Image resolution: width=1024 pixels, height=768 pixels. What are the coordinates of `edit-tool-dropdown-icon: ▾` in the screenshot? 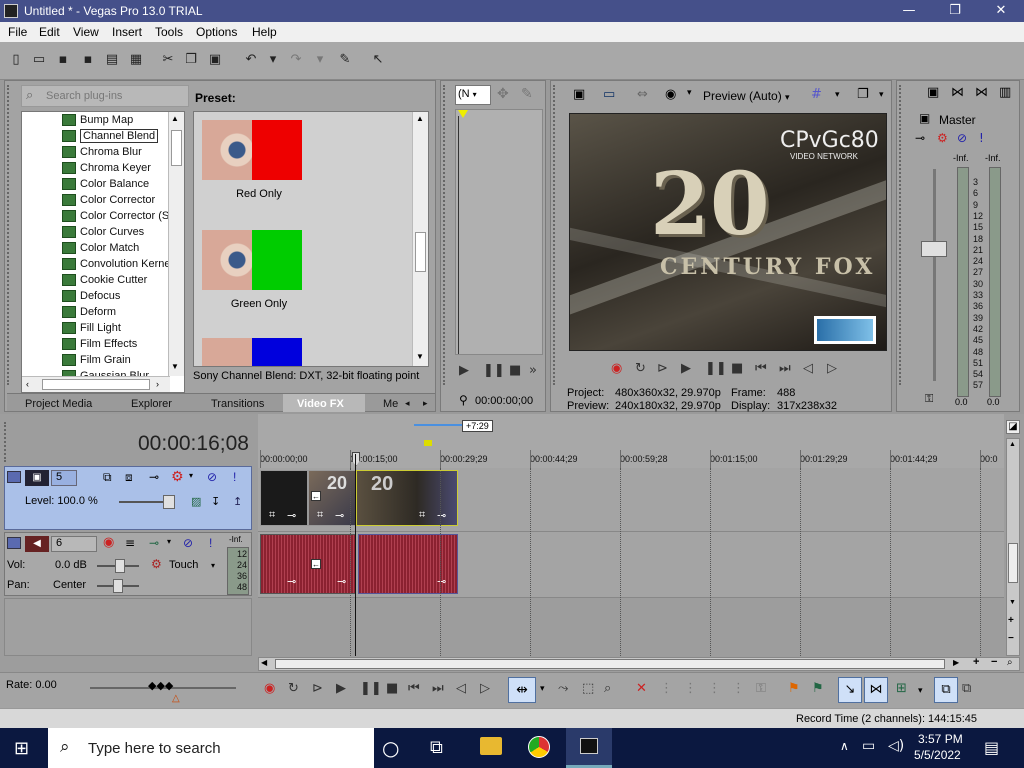 It's located at (542, 688).